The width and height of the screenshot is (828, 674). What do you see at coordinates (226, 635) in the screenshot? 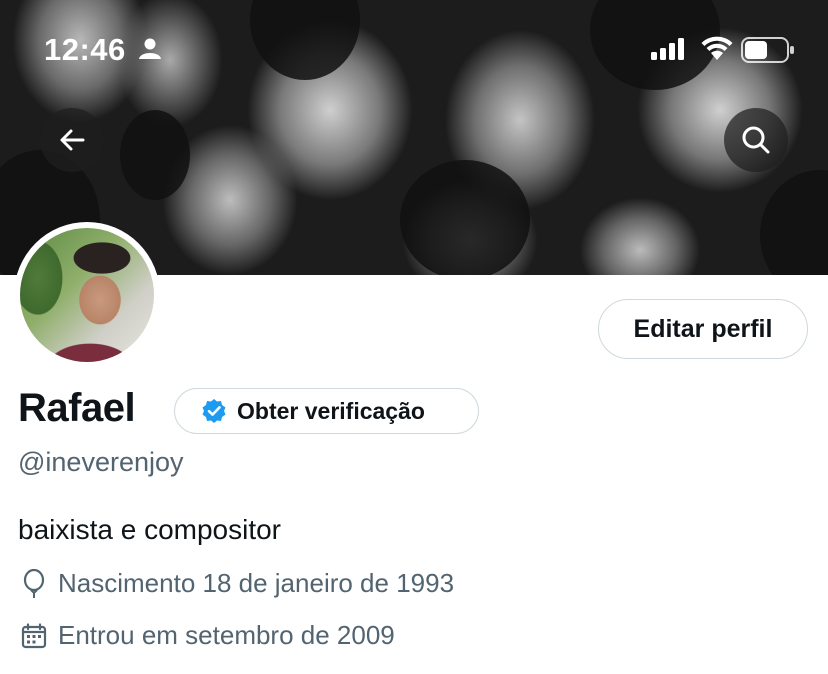
I see `joined-date-text: Entrou em setembro de 2009` at bounding box center [226, 635].